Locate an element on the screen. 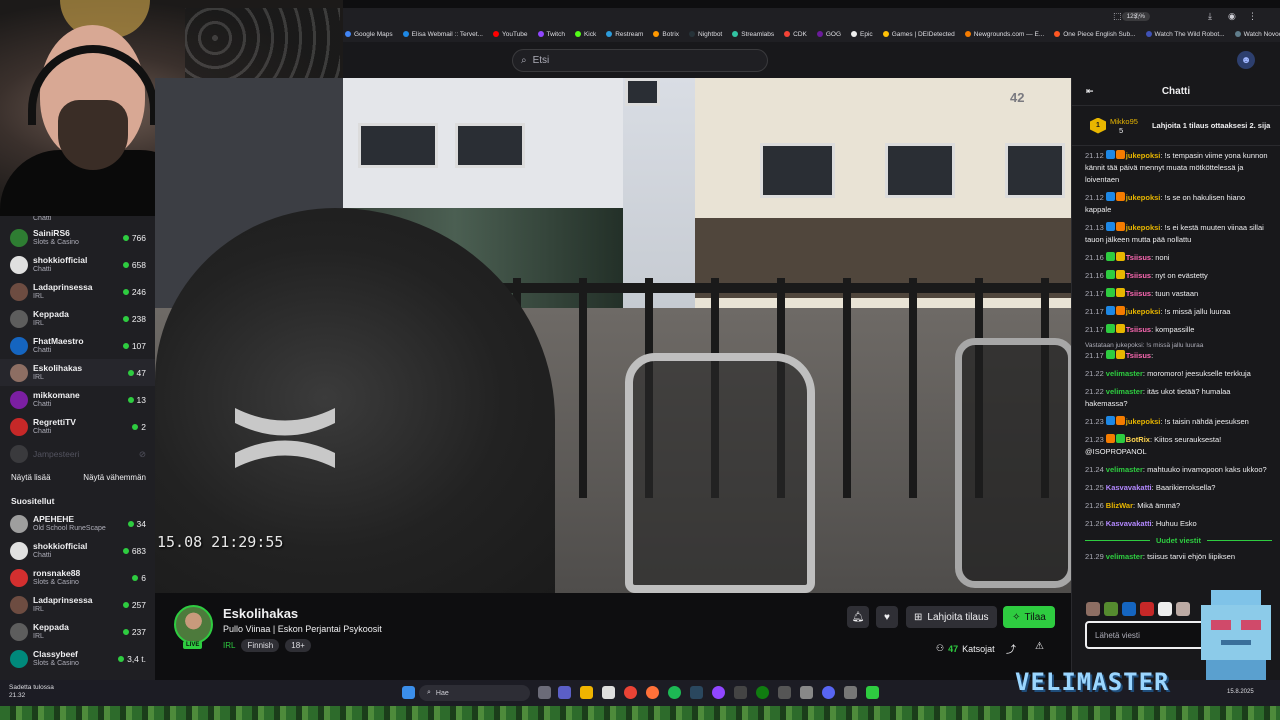 The width and height of the screenshot is (1280, 720). chat-message: 21.26 BlizWar: Mikä ämmä? is located at coordinates (1178, 506).